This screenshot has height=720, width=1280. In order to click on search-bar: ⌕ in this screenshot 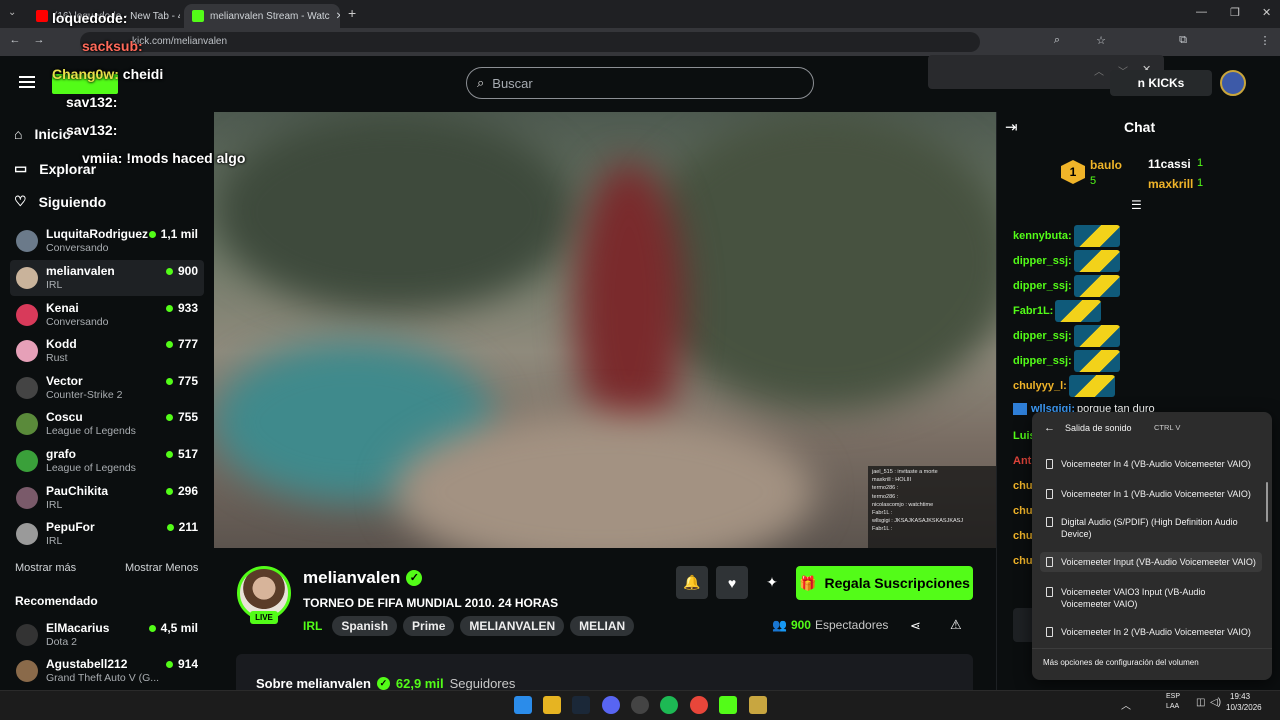, I will do `click(640, 83)`.